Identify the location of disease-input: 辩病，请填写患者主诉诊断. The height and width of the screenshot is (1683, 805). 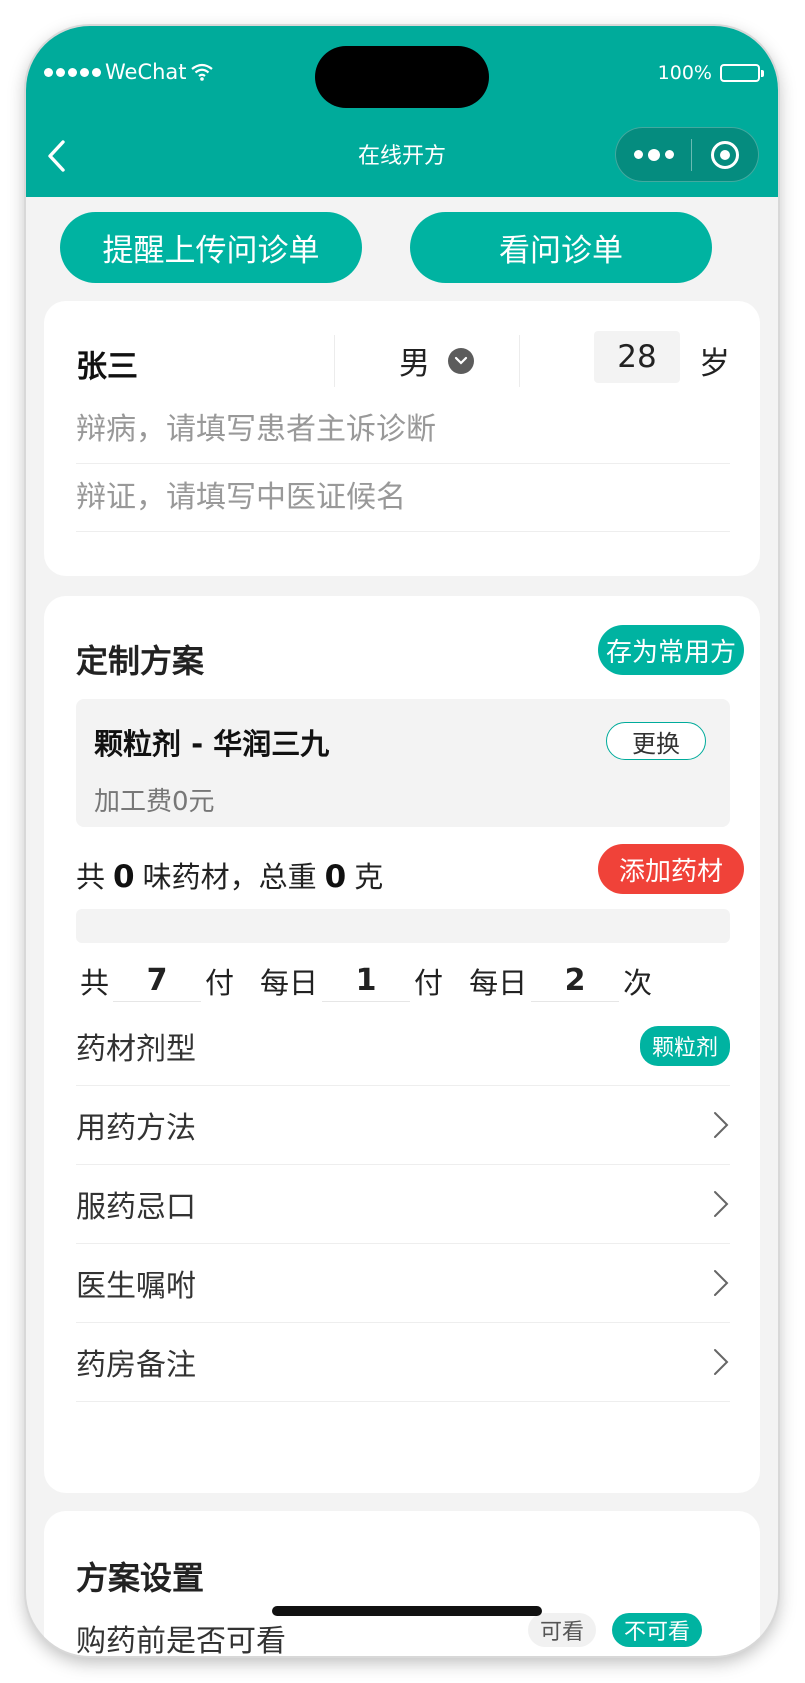
(403, 430).